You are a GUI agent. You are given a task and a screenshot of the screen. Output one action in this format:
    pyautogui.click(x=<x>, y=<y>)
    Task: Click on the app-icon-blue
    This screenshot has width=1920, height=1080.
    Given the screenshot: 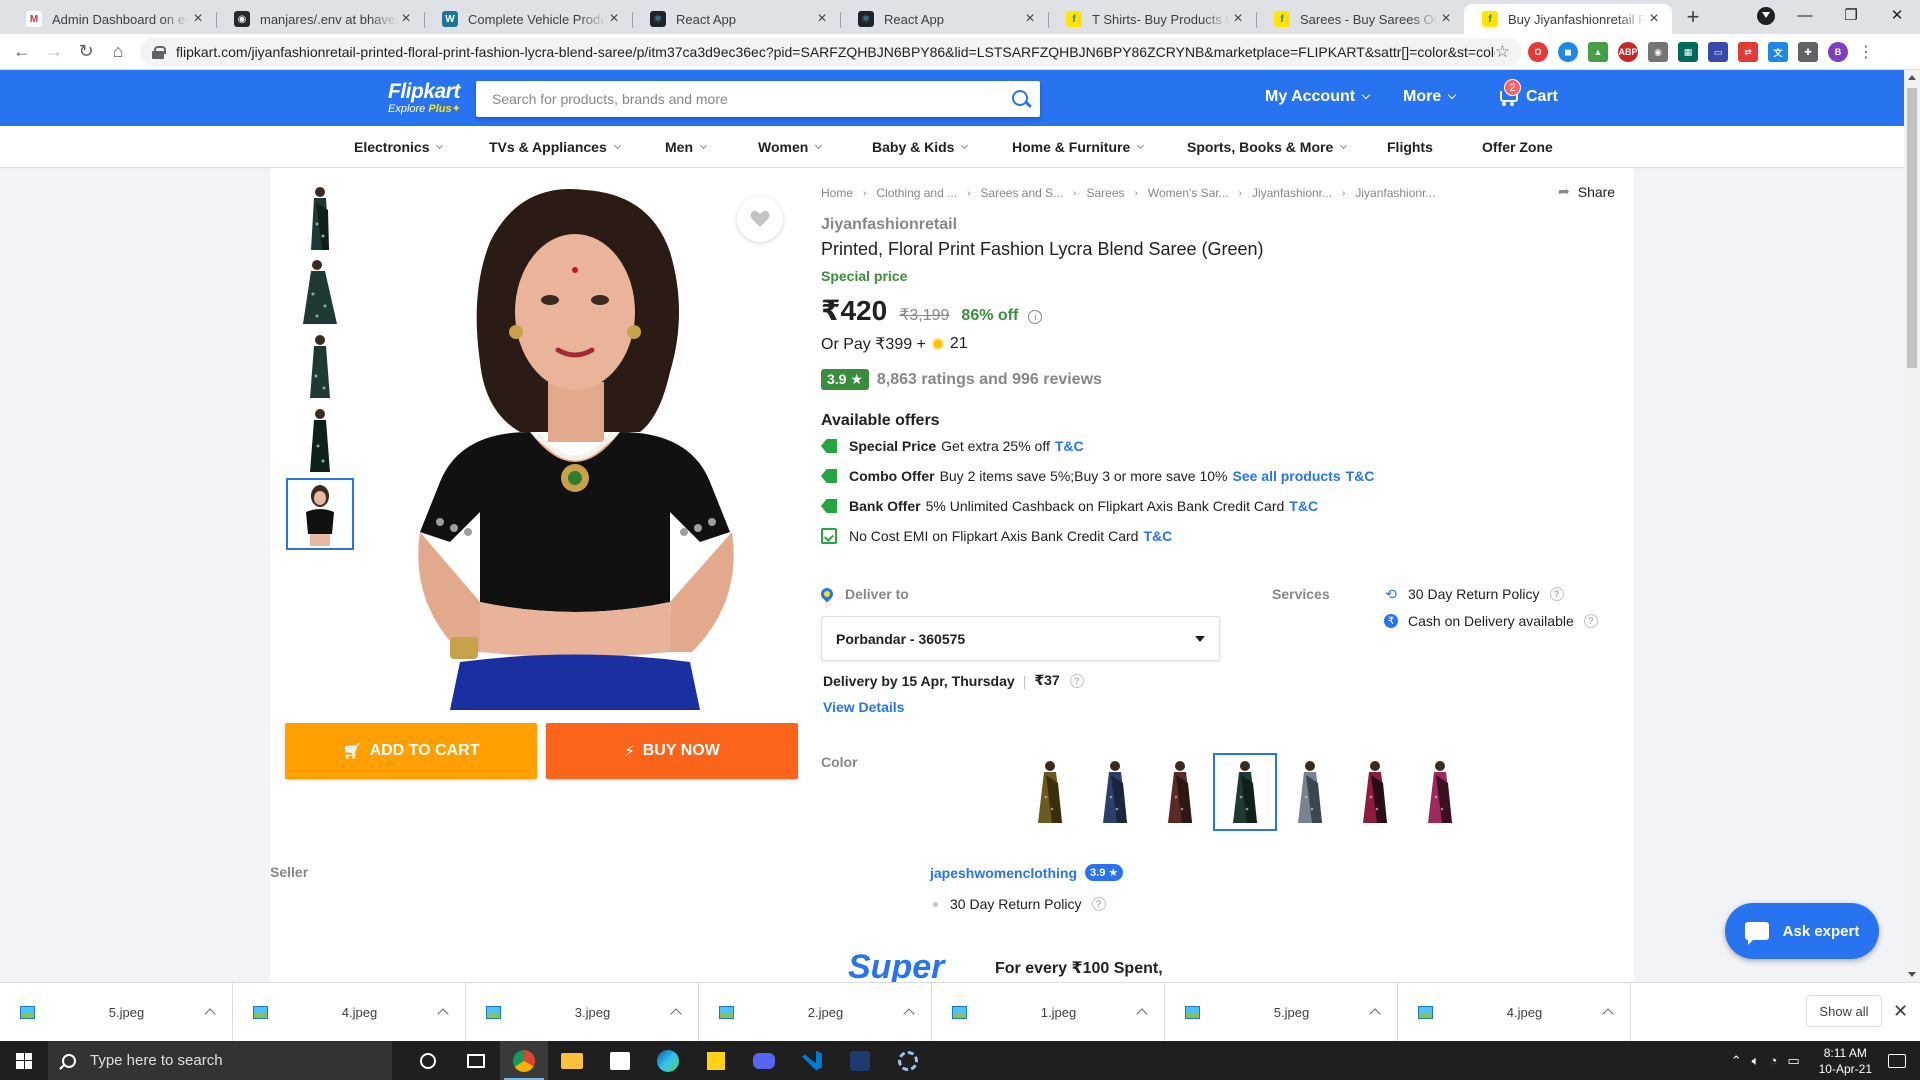 What is the action you would take?
    pyautogui.click(x=860, y=1060)
    